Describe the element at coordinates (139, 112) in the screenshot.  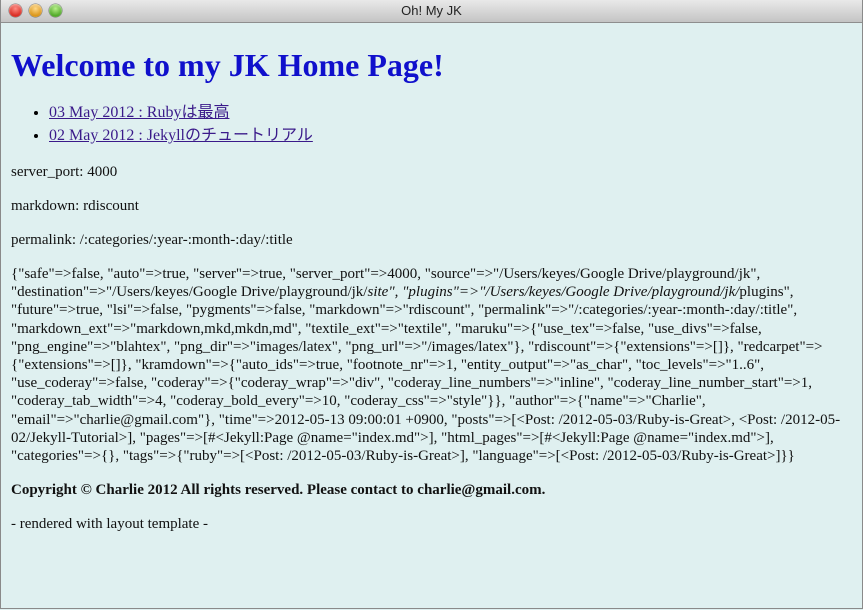
I see `post-link-ruby: 03 May 2012 : Rubyは最高` at that location.